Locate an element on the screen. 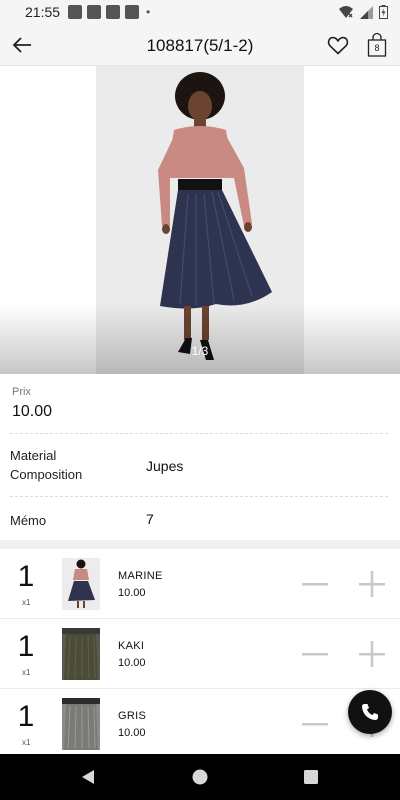  nav-home-button is located at coordinates (200, 777).